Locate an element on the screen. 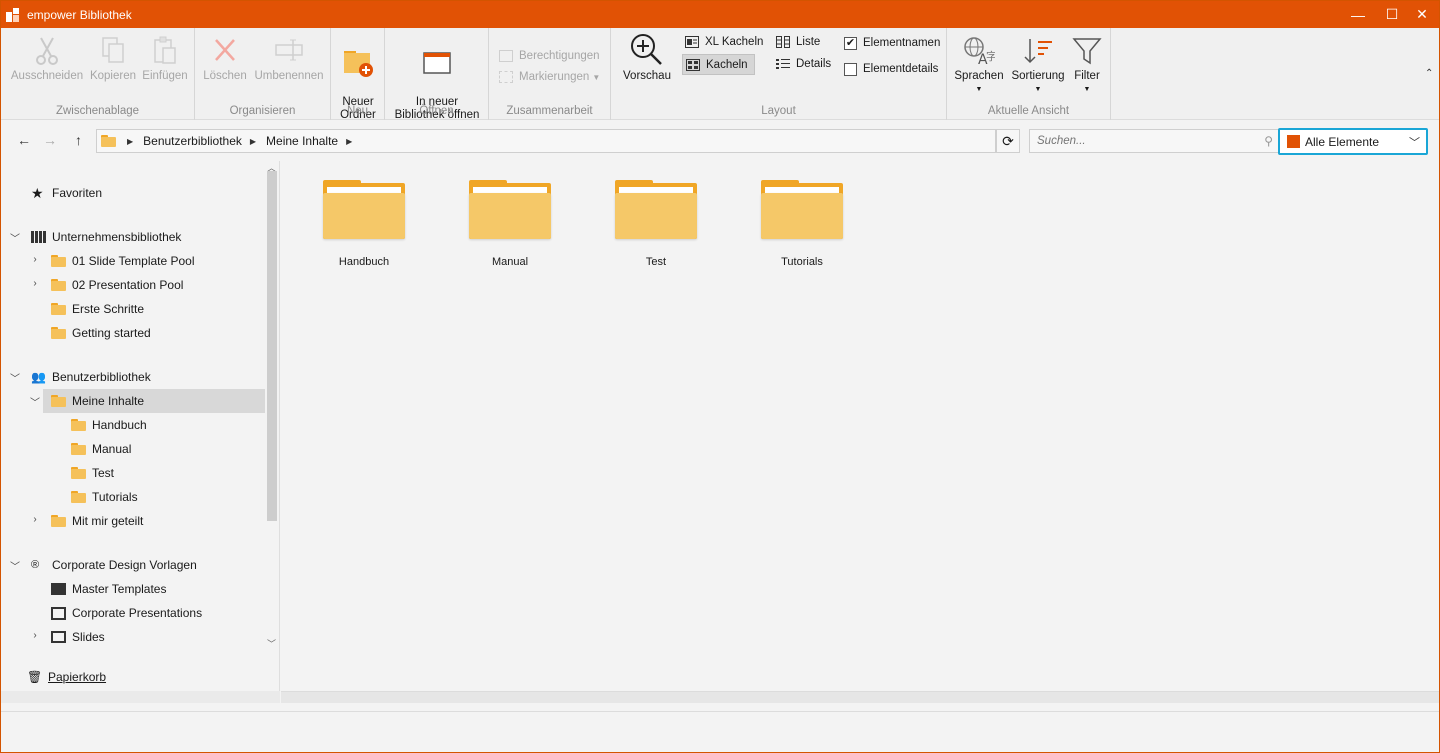 This screenshot has width=1440, height=753. arrow-up-icon: ↑ is located at coordinates (78, 140).